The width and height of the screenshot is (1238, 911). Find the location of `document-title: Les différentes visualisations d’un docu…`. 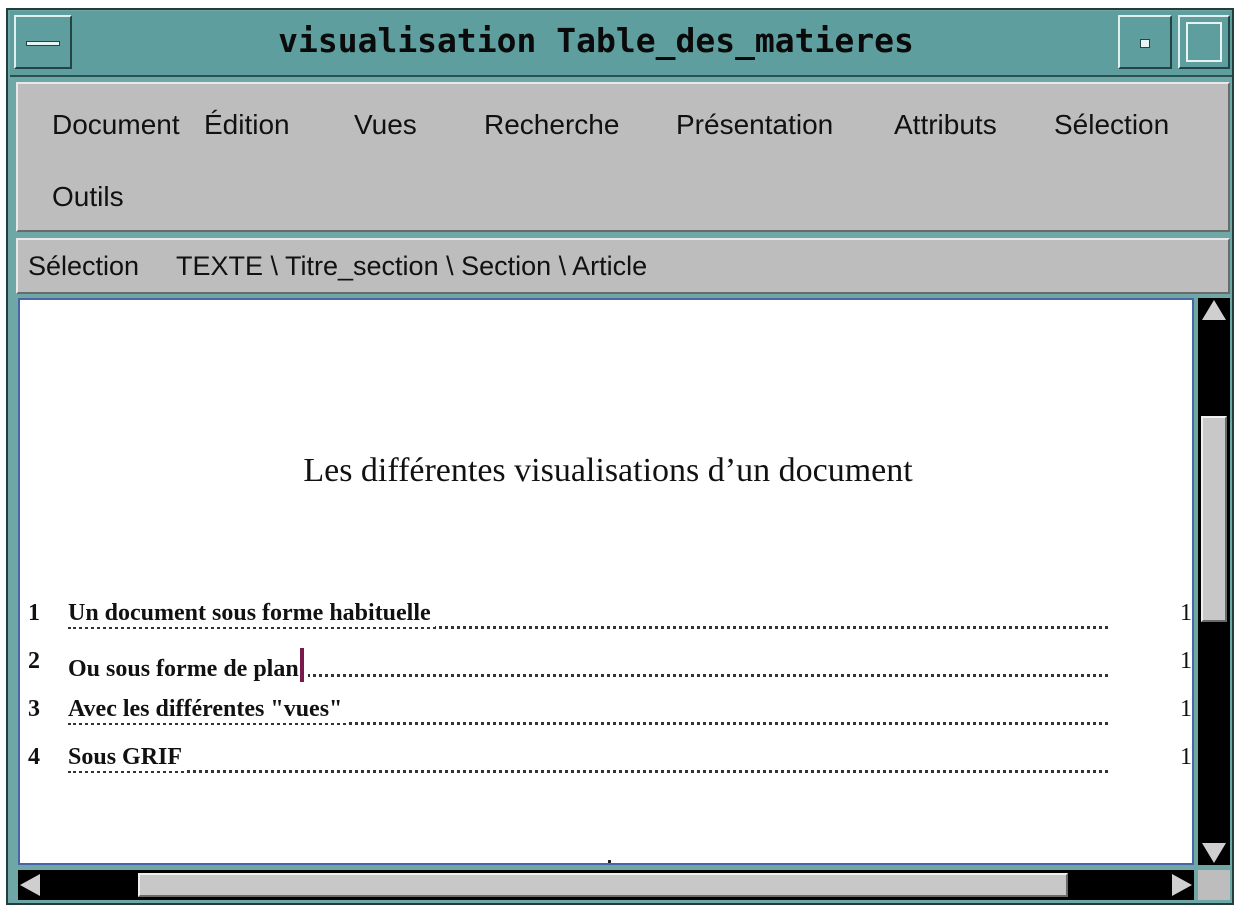

document-title: Les différentes visualisations d’un docu… is located at coordinates (608, 471).